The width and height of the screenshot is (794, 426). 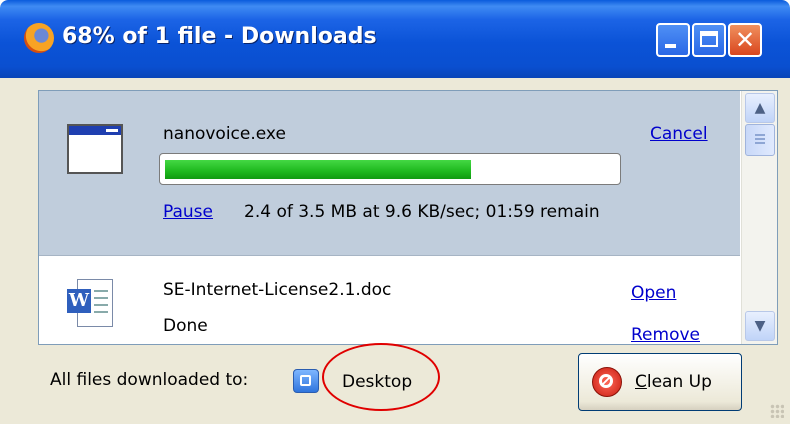 I want to click on download-location-label: All files downloaded to:, so click(x=149, y=380).